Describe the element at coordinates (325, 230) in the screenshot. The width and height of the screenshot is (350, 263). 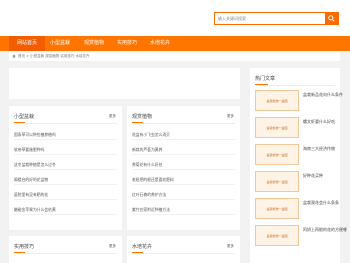
I see `article-title: 阿娇上再根的花的方便哪` at that location.